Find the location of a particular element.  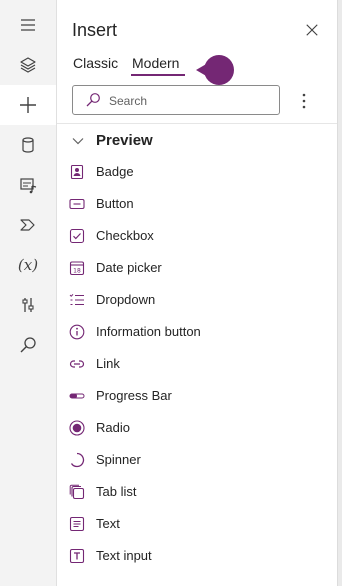

badge-icon is located at coordinates (77, 172).